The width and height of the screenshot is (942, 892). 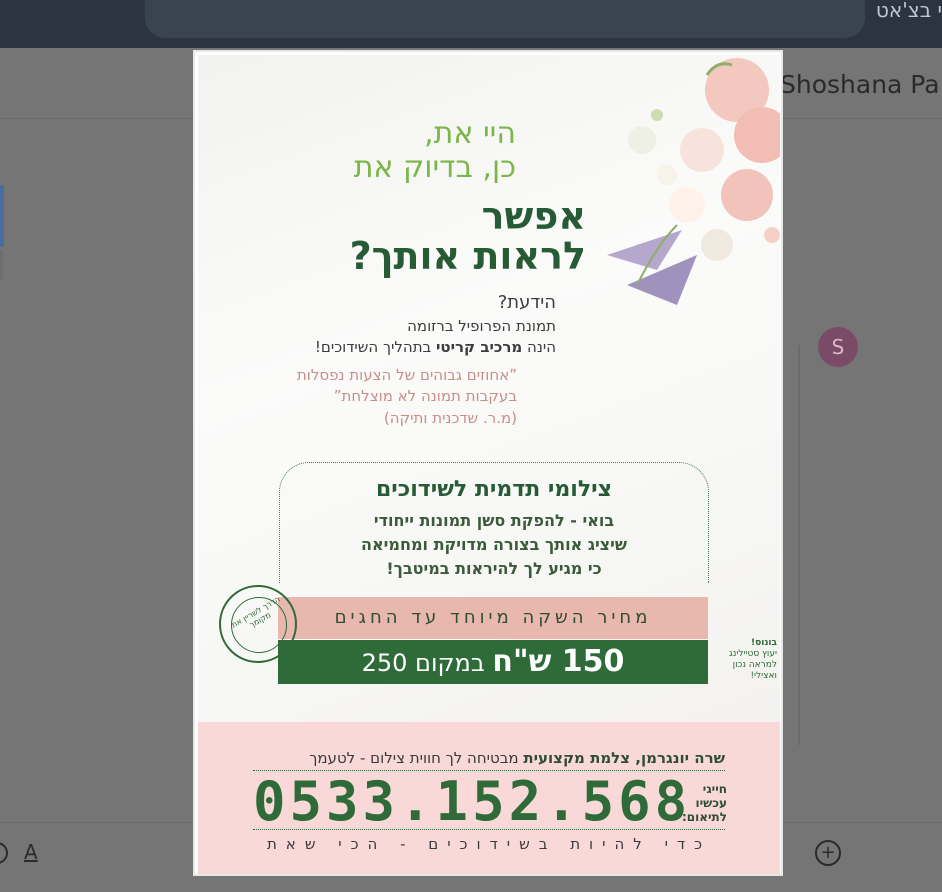 What do you see at coordinates (489, 829) in the screenshot?
I see `divider` at bounding box center [489, 829].